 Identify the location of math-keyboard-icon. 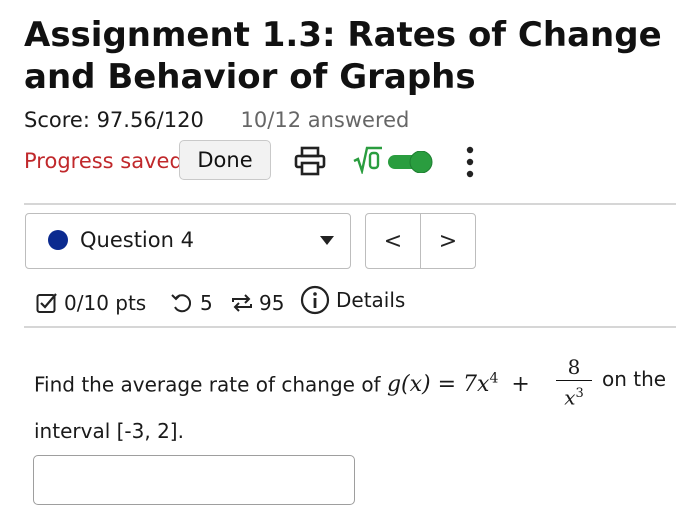
(368, 159).